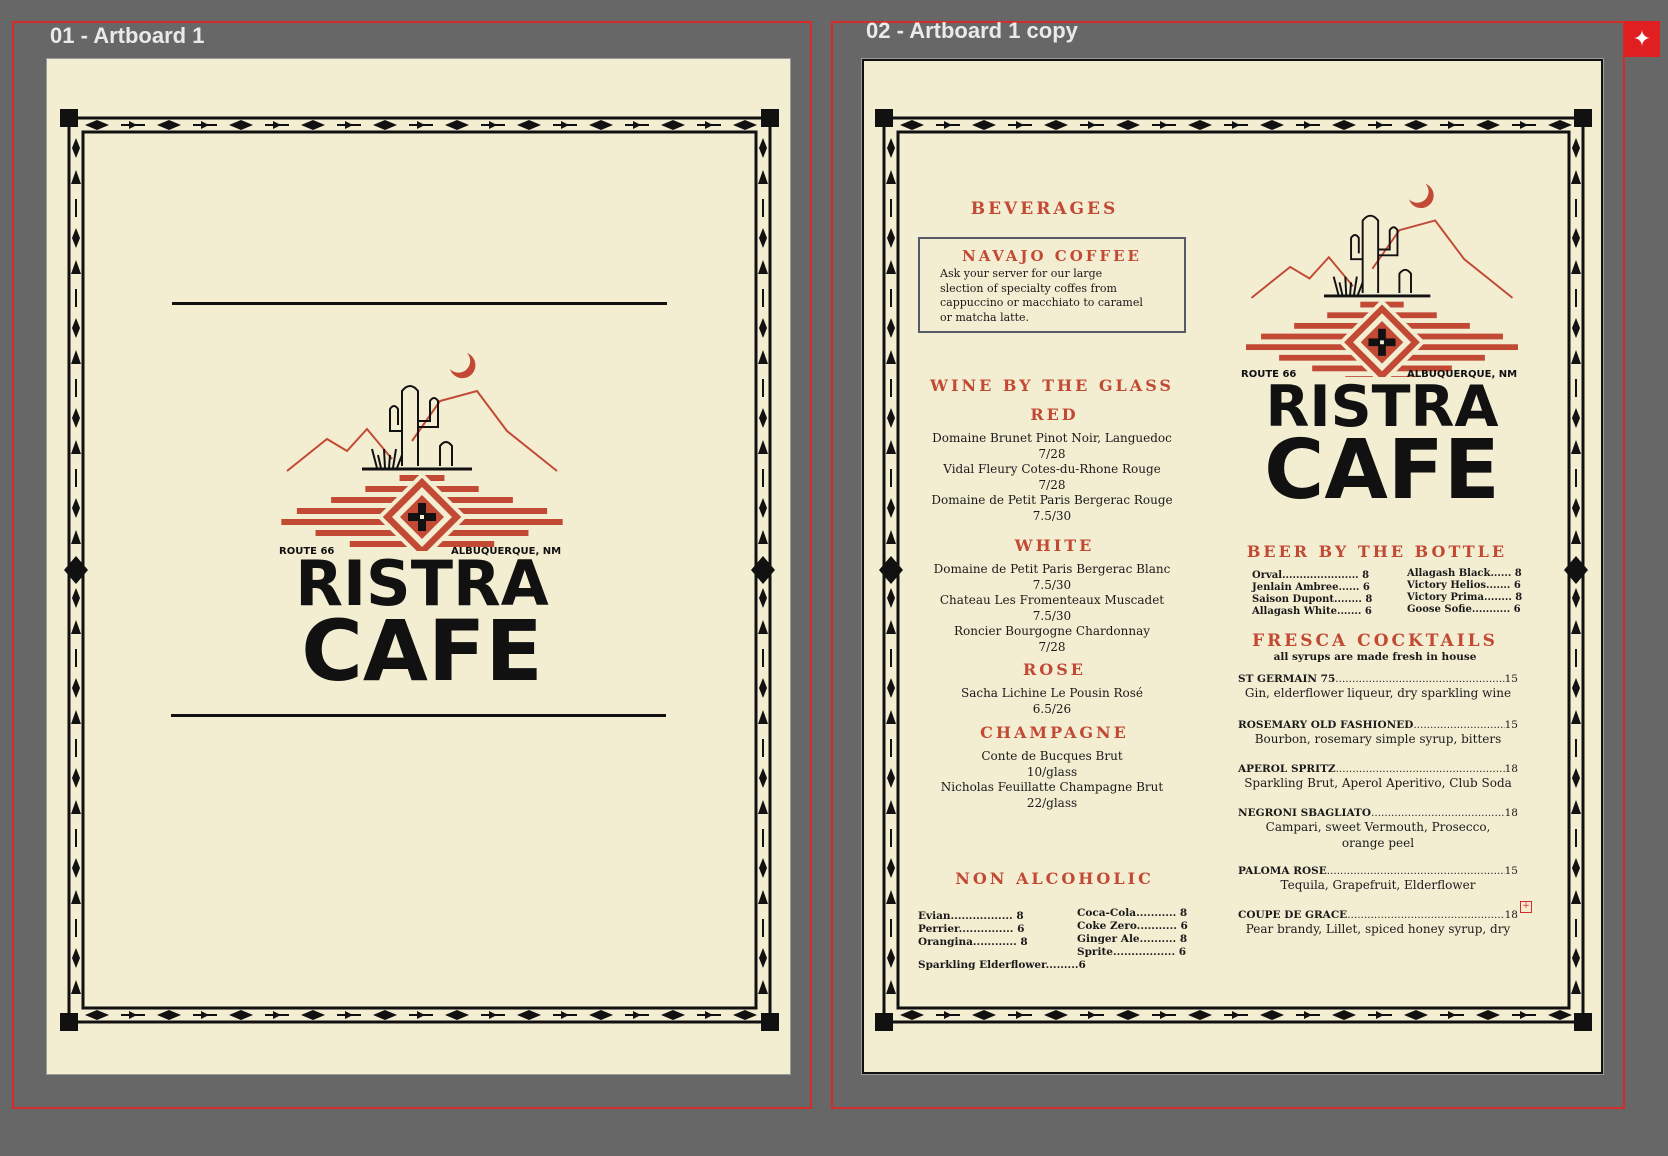  What do you see at coordinates (1002, 965) in the screenshot?
I see `non-alcoholic-bottom: Sparkling Elderflower.........6` at bounding box center [1002, 965].